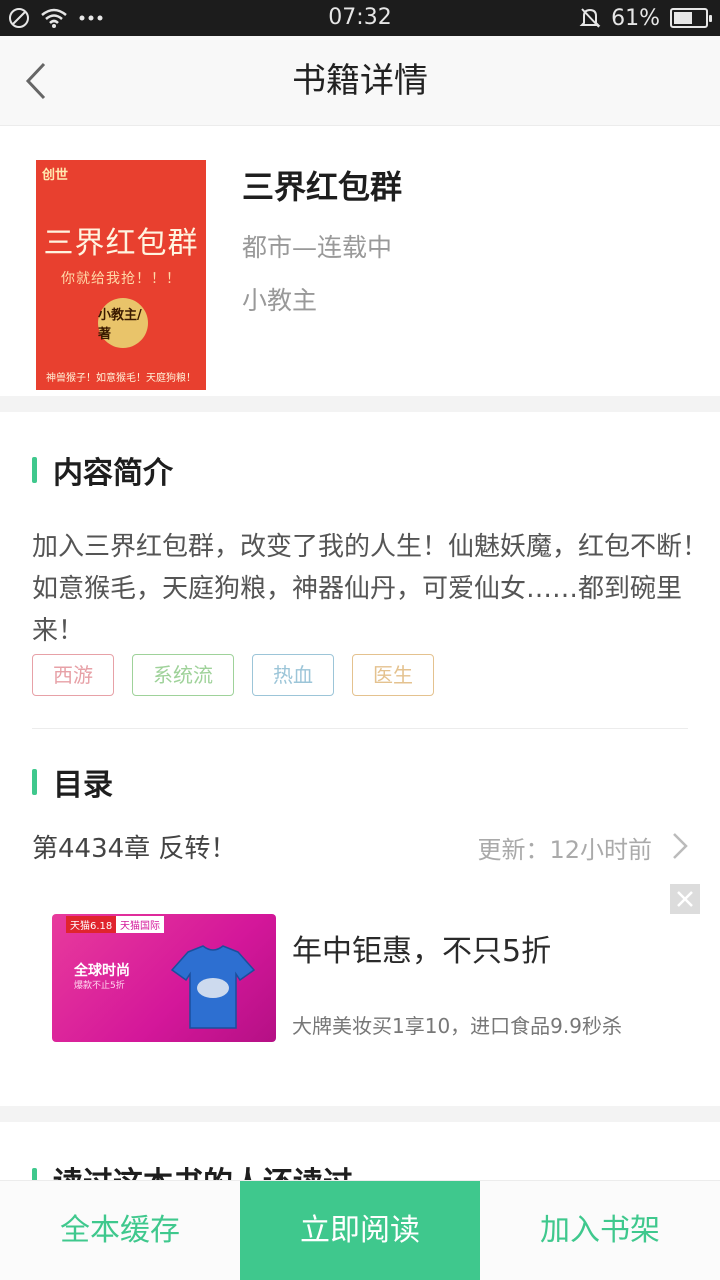 This screenshot has height=1280, width=720. I want to click on intro-heading-text: 内容简介, so click(113, 473).